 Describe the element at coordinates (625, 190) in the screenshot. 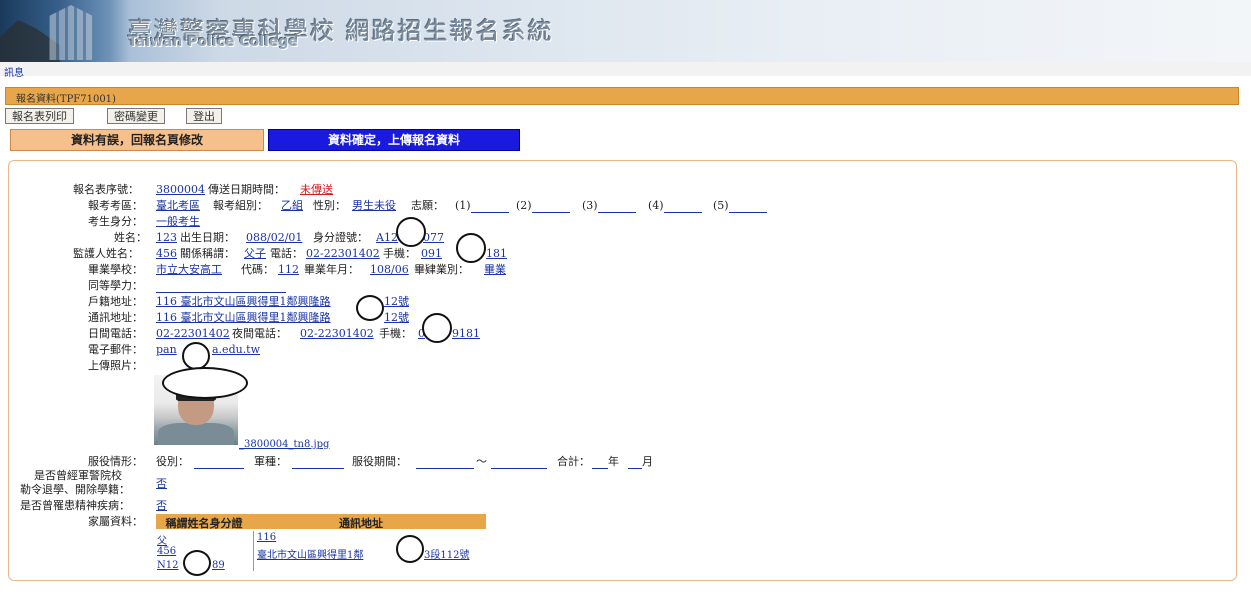

I see `row-reg-no: 報名表序號： 3800004 傳送日期時間： 未傳送` at that location.